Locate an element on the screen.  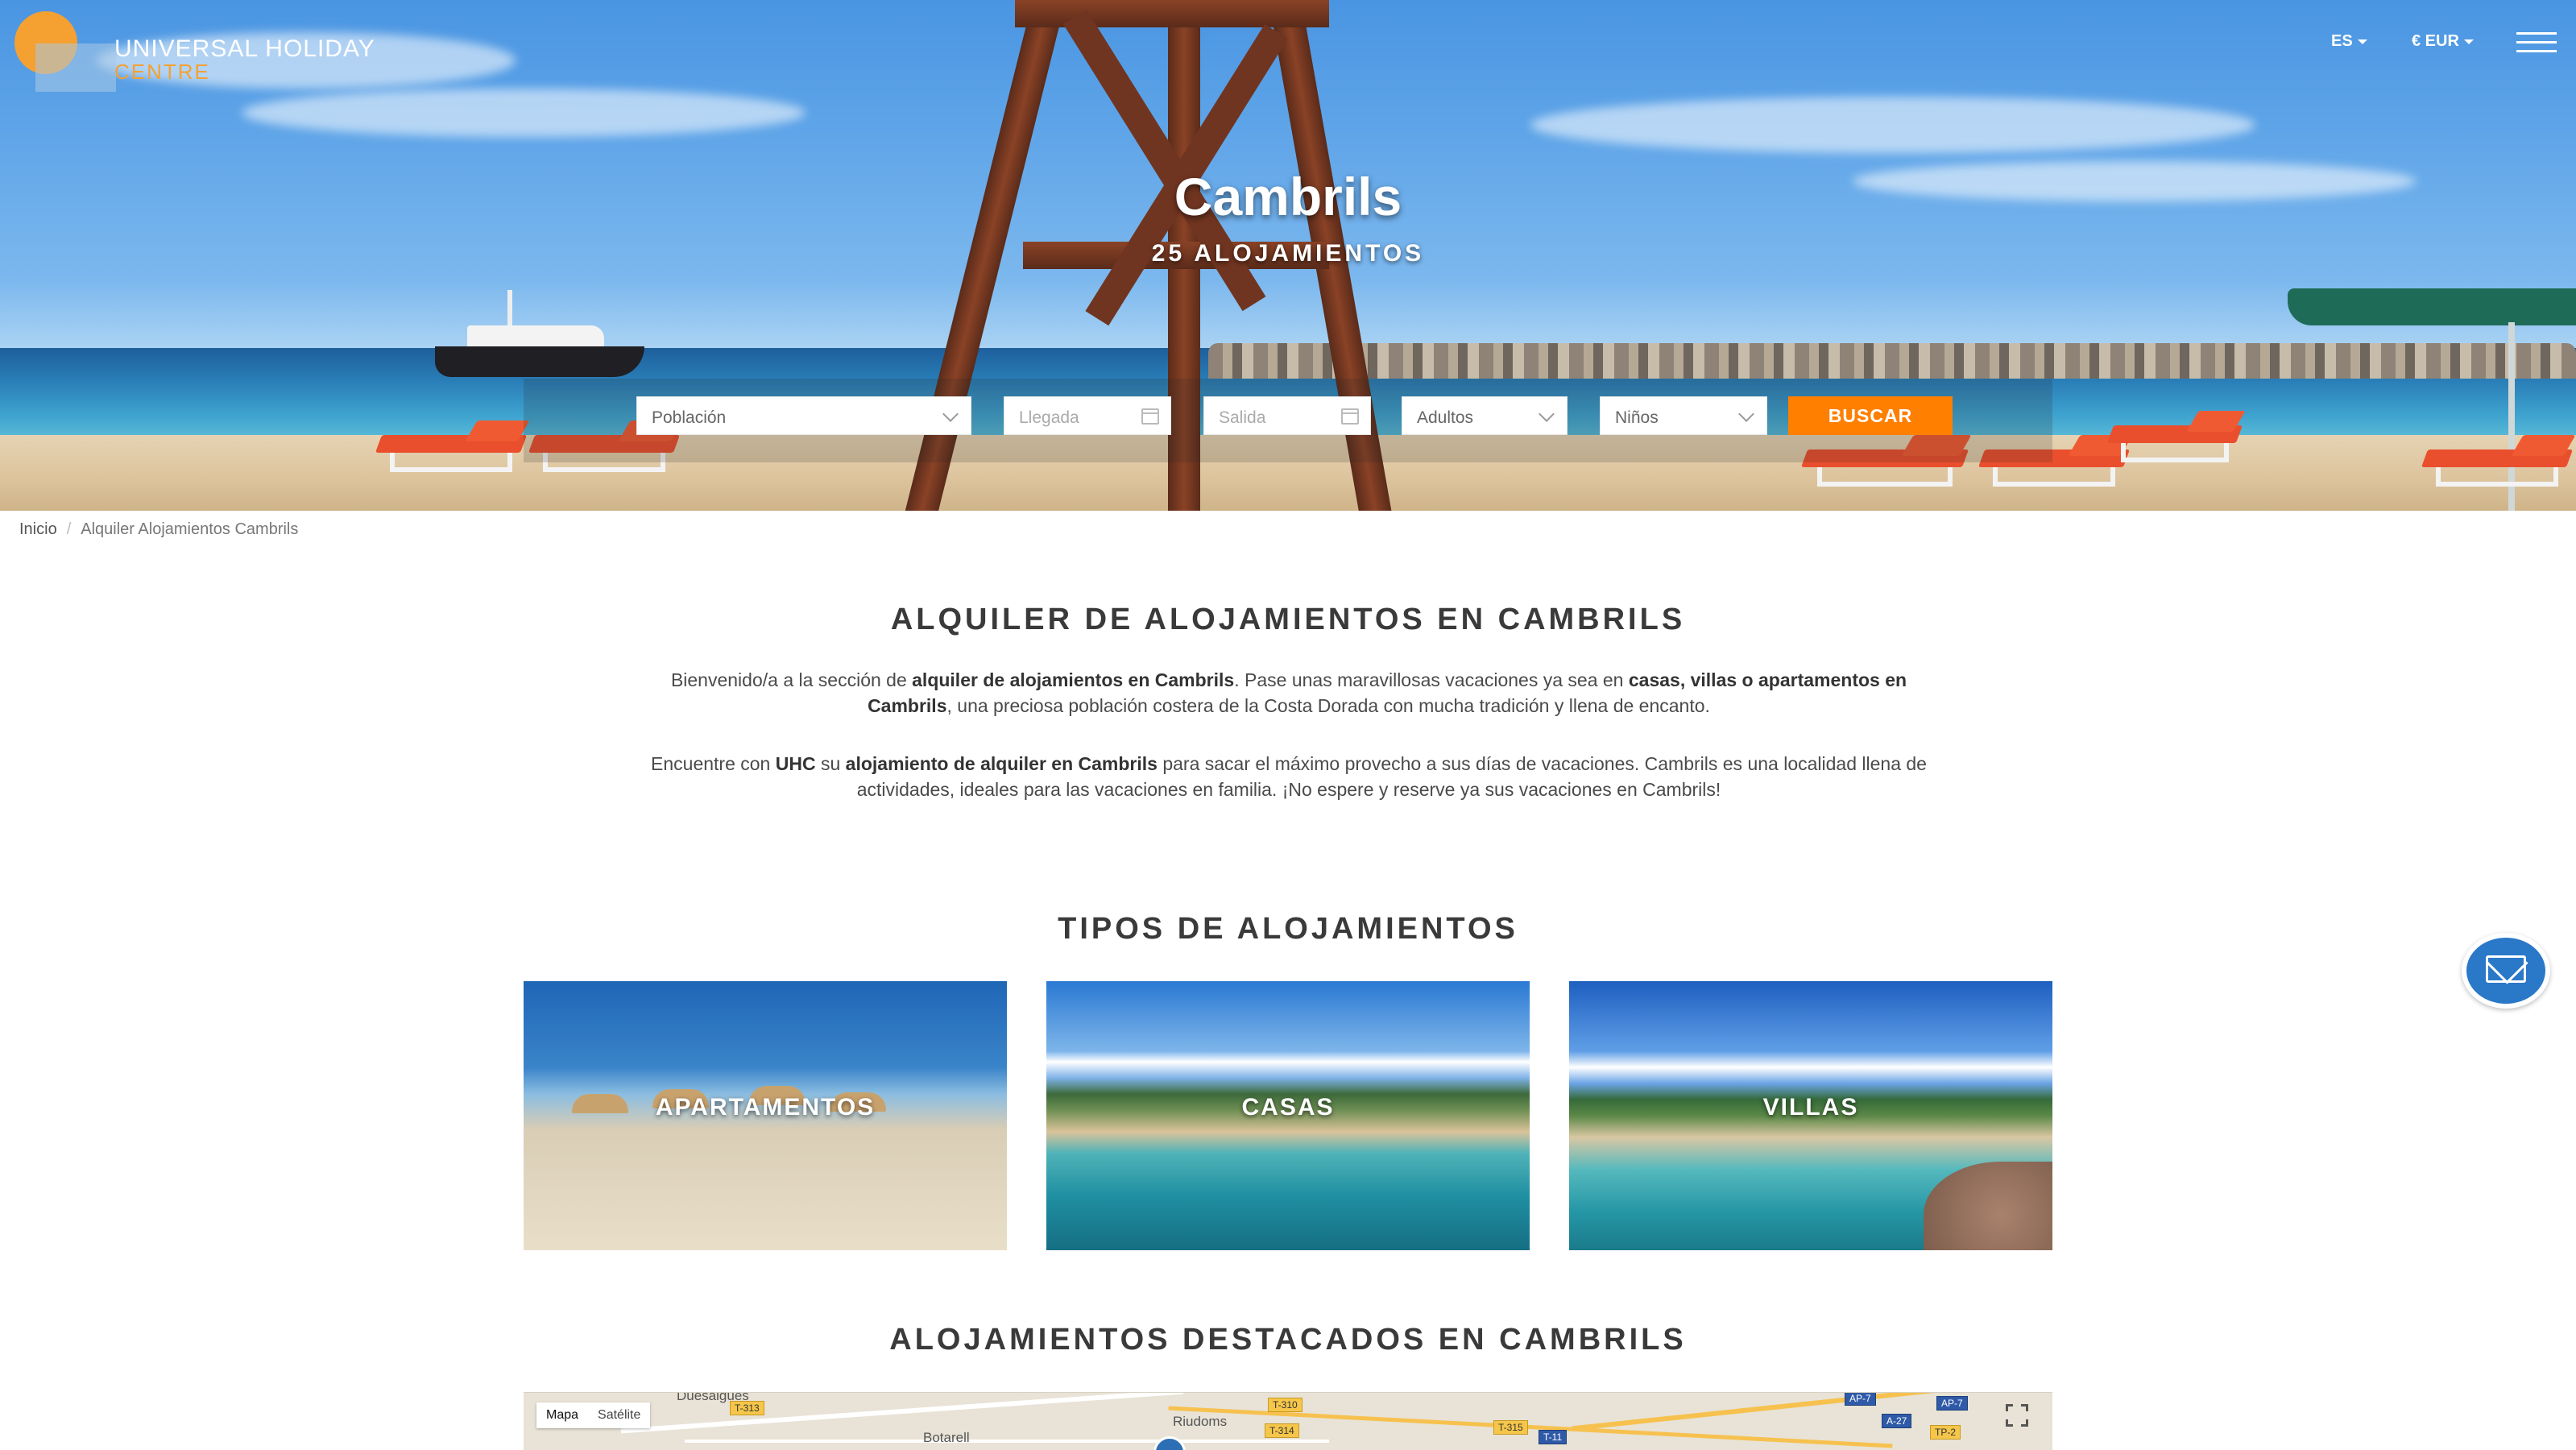
breadcrumb-current: Alquiler Alojamientos Cambrils is located at coordinates (190, 529).